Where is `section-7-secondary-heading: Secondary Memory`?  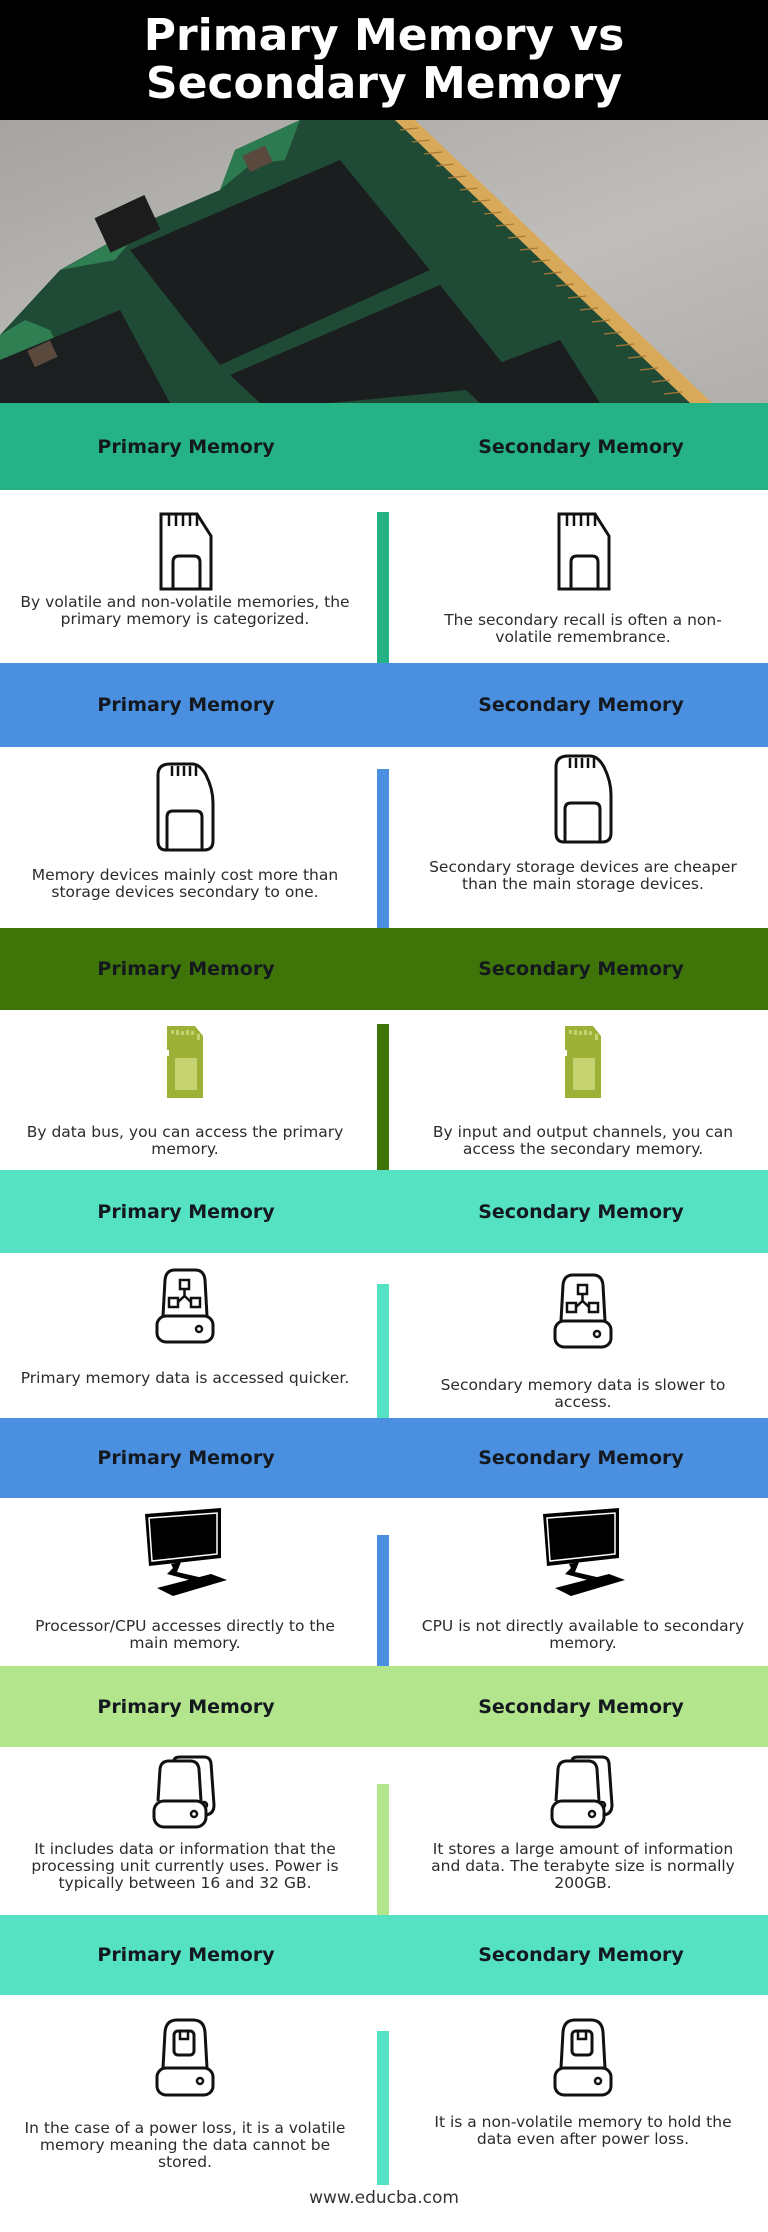 section-7-secondary-heading: Secondary Memory is located at coordinates (581, 1955).